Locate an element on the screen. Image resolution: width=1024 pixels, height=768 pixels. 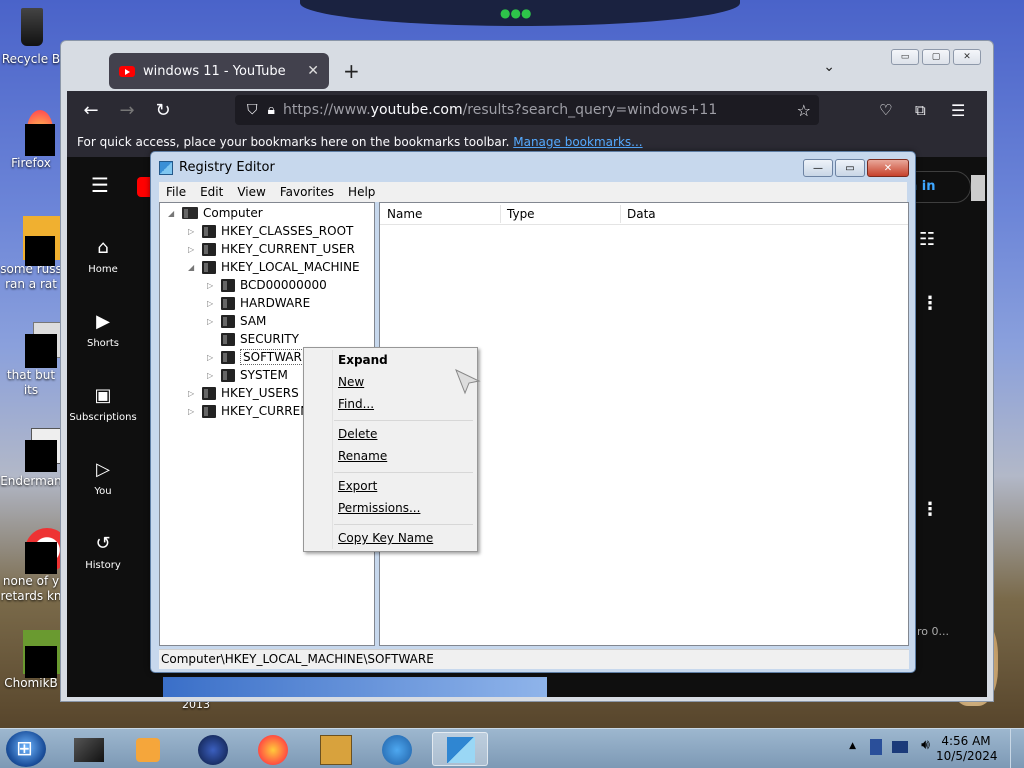
tree-node-hardware: ▷ HARDWARE is located at coordinates (258, 303).